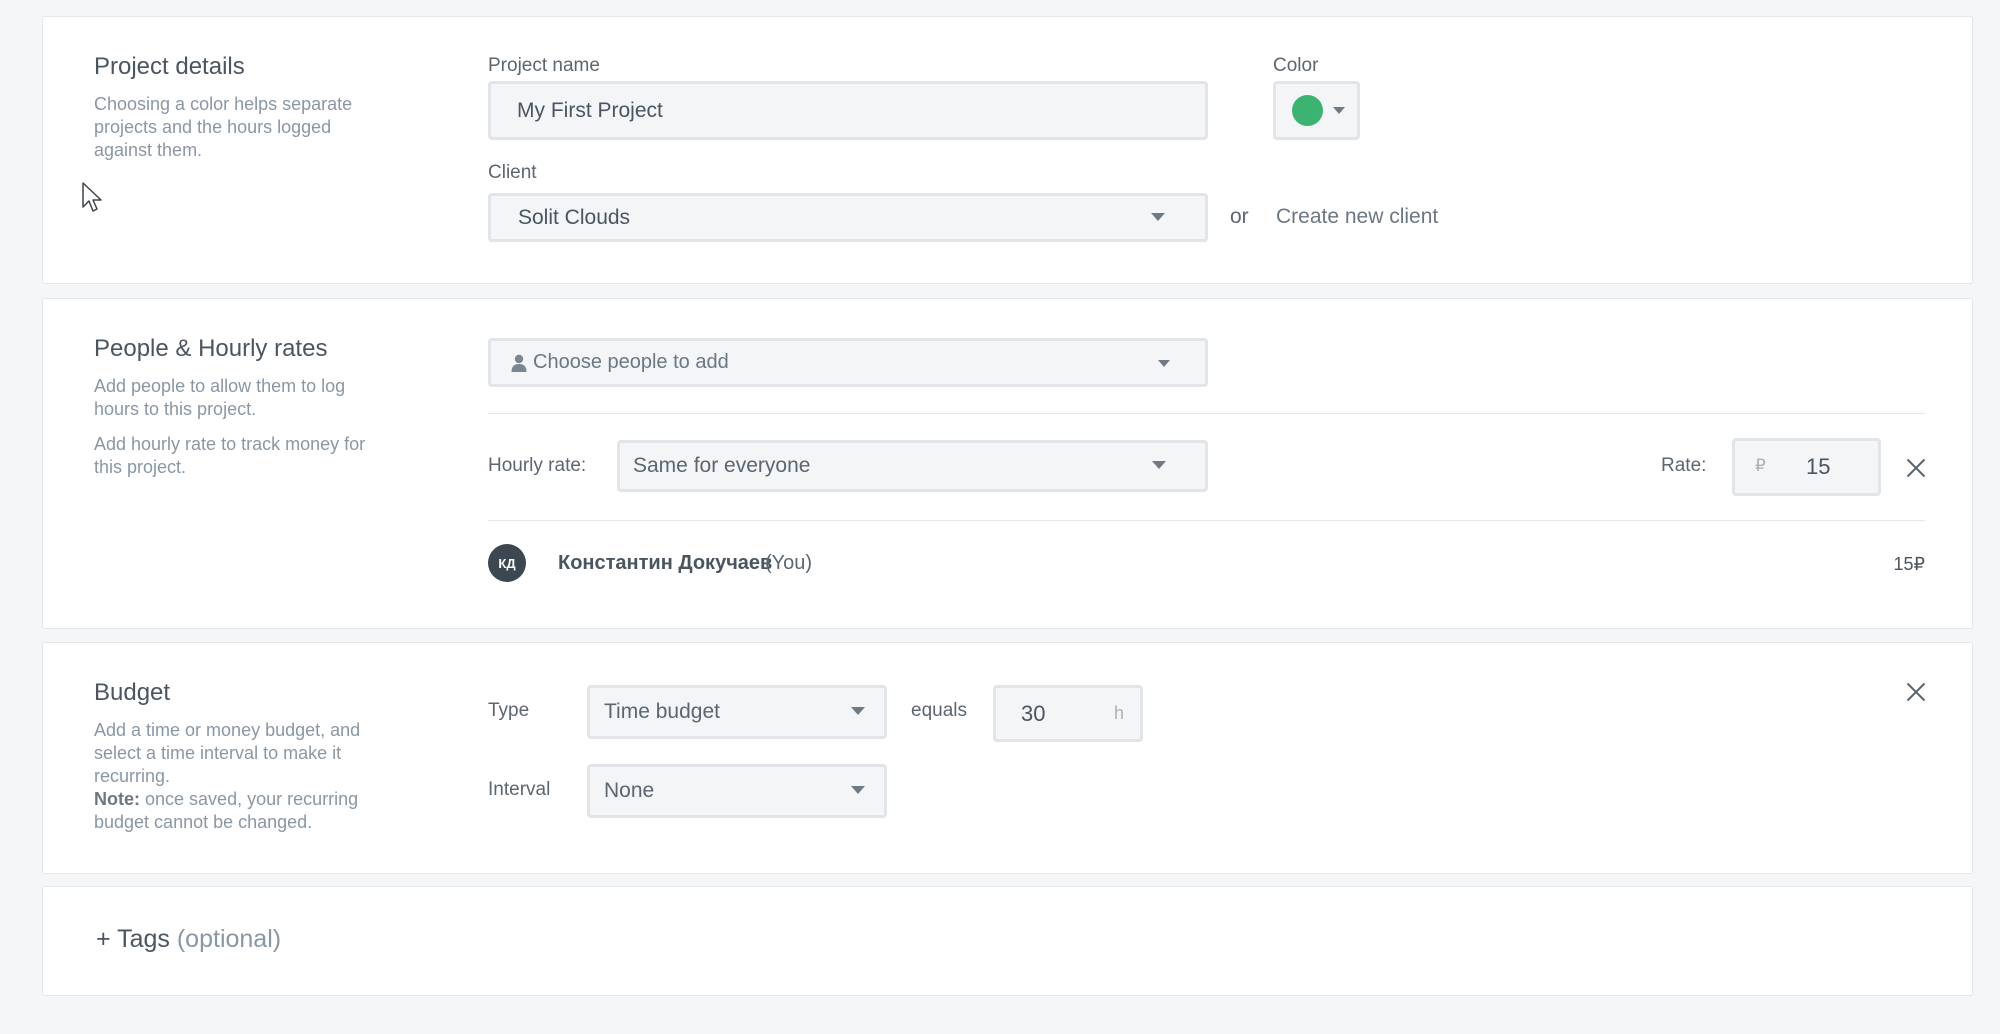 Image resolution: width=2000 pixels, height=1034 pixels. I want to click on choose-people-select: Choose people to add, so click(848, 362).